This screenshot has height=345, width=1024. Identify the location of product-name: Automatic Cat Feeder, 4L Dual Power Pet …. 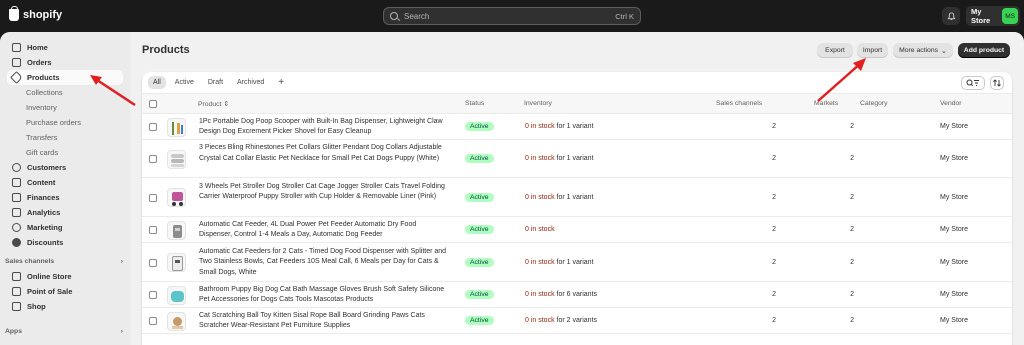
(323, 230).